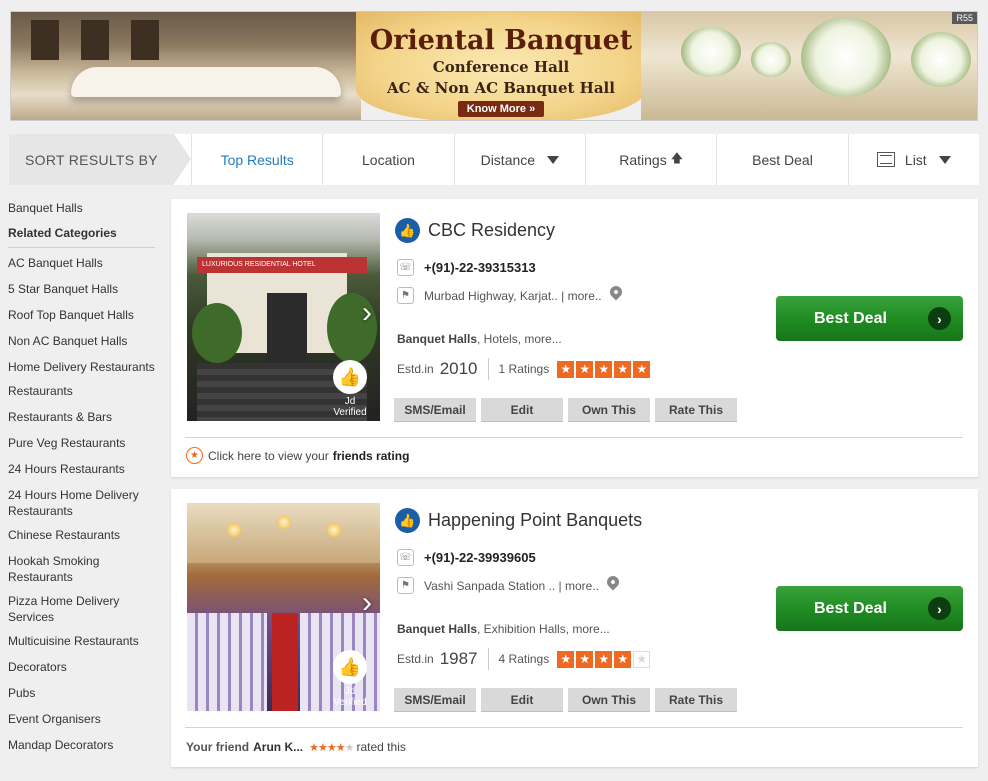 This screenshot has height=781, width=988. Describe the element at coordinates (458, 658) in the screenshot. I see `estd-year: 1987` at that location.